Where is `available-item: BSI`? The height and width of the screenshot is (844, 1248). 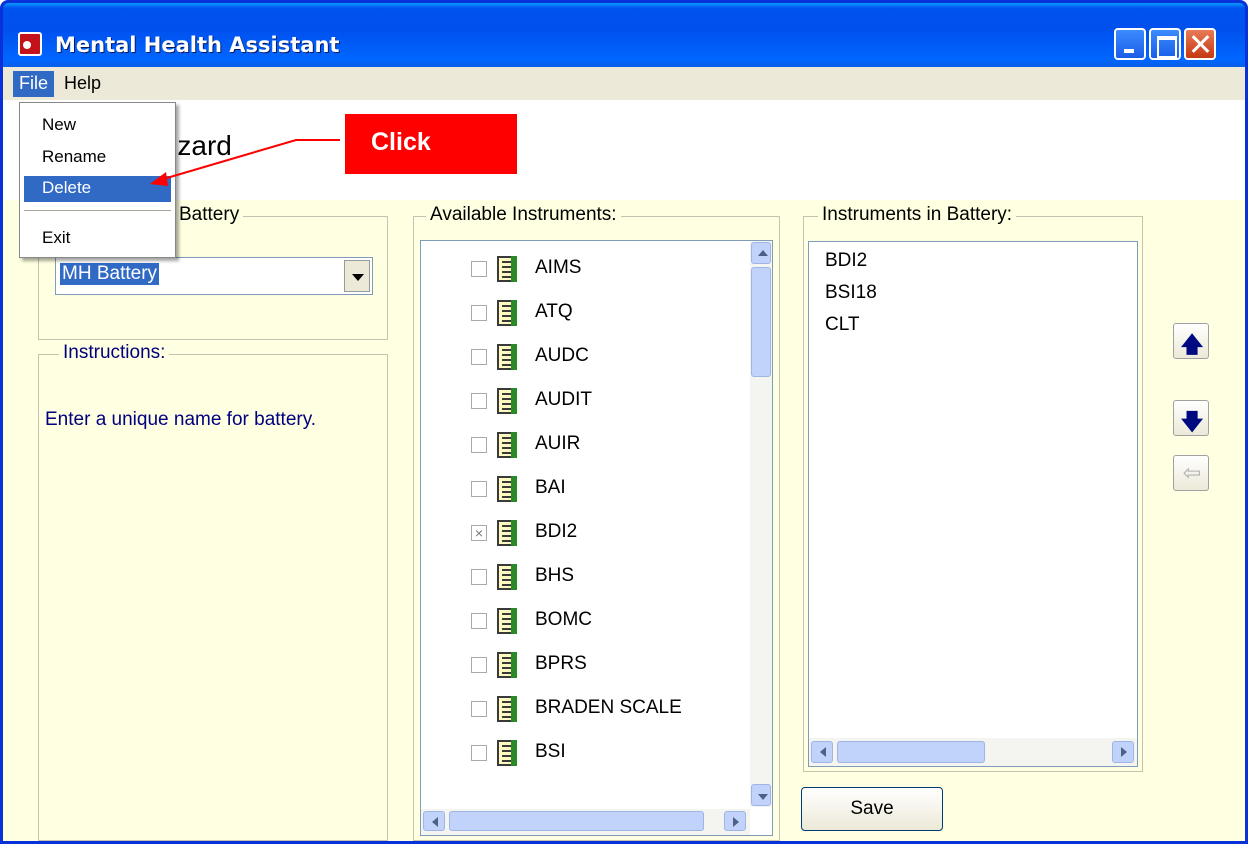 available-item: BSI is located at coordinates (581, 753).